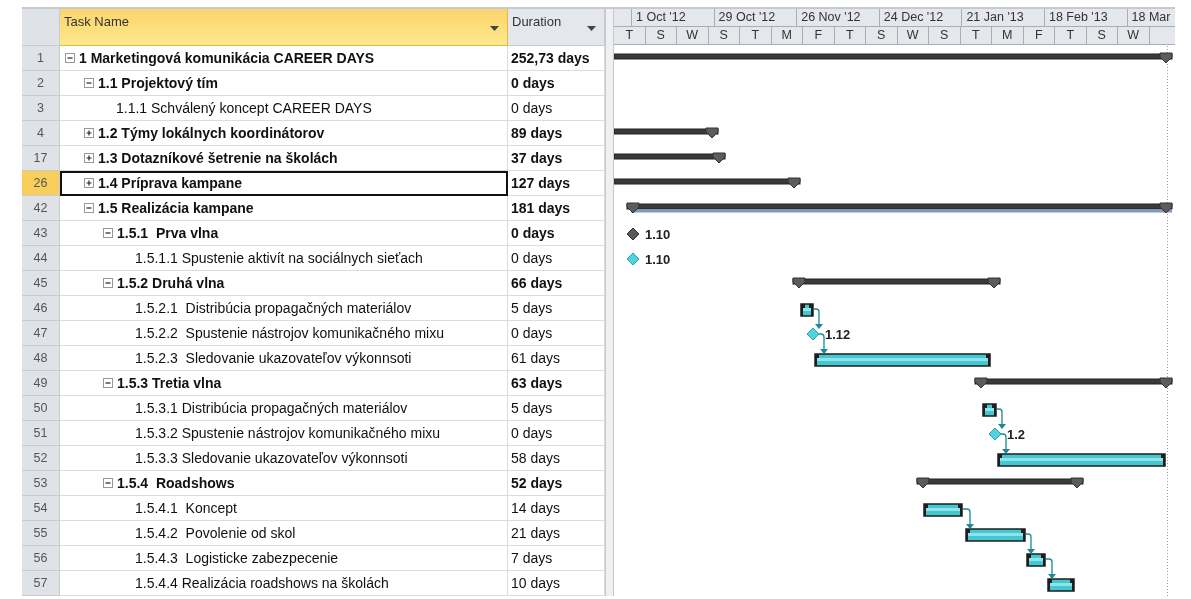 The width and height of the screenshot is (1191, 599). I want to click on task-name: 1.1.1 Schválený koncept CAREER DAYS, so click(244, 108).